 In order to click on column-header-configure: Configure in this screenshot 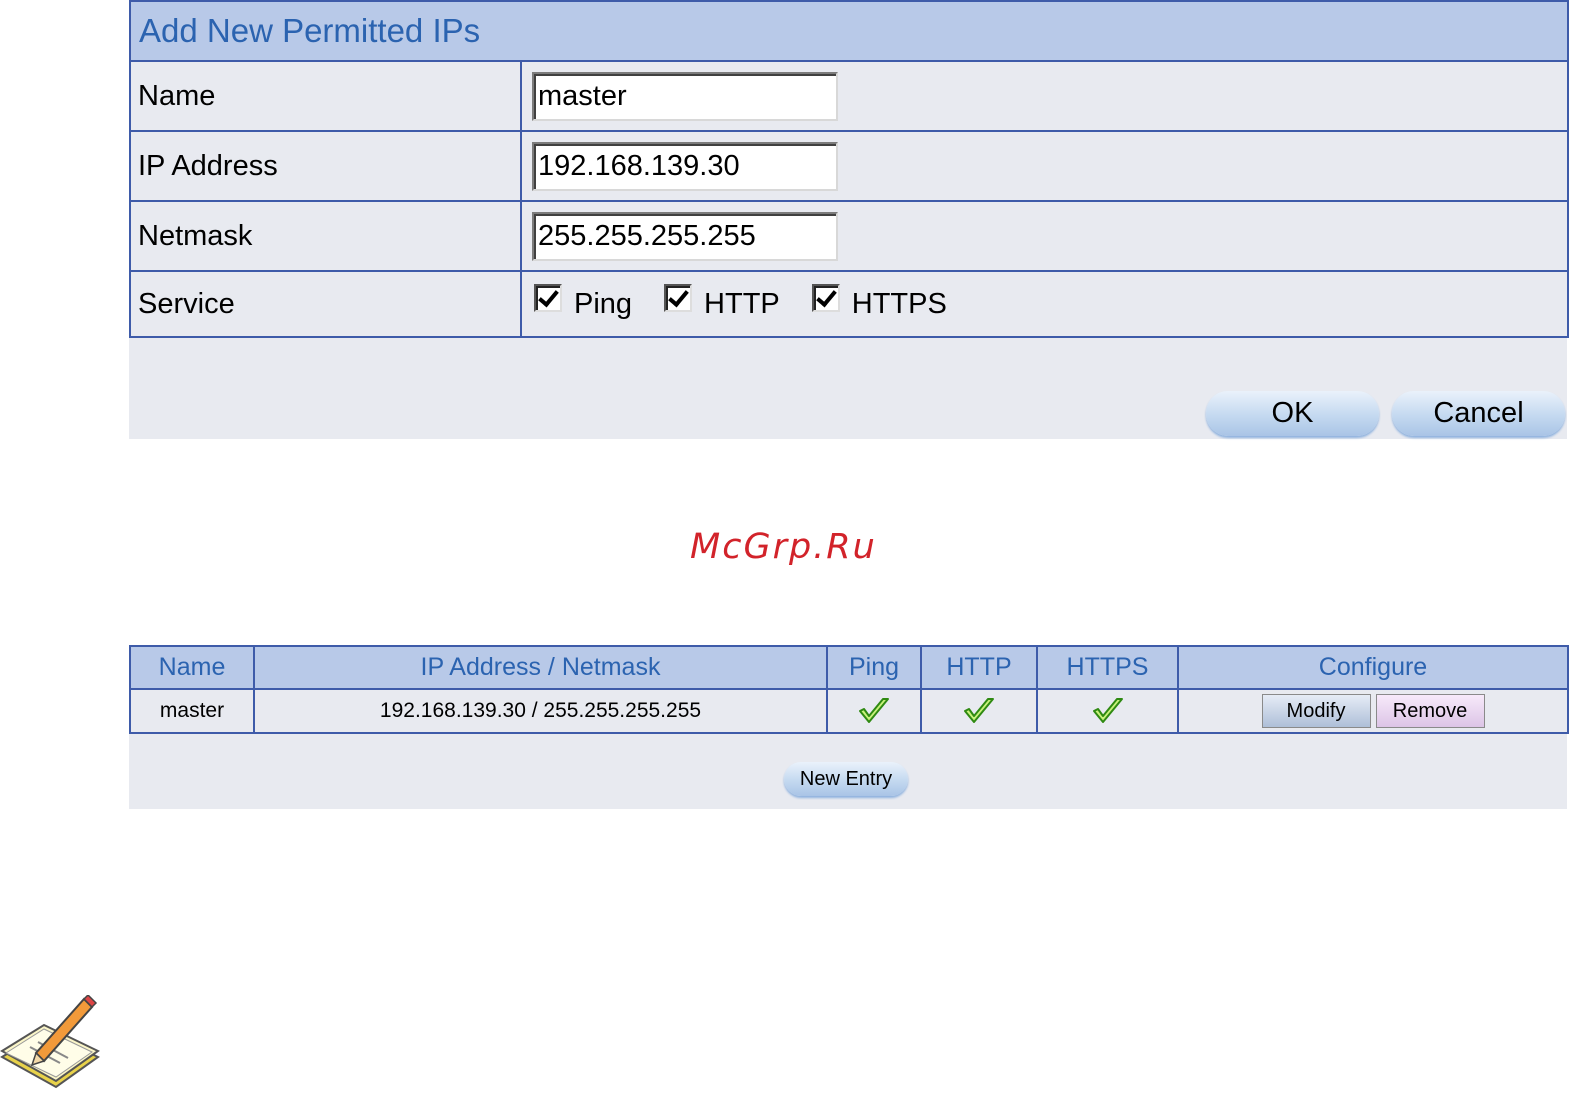, I will do `click(1373, 667)`.